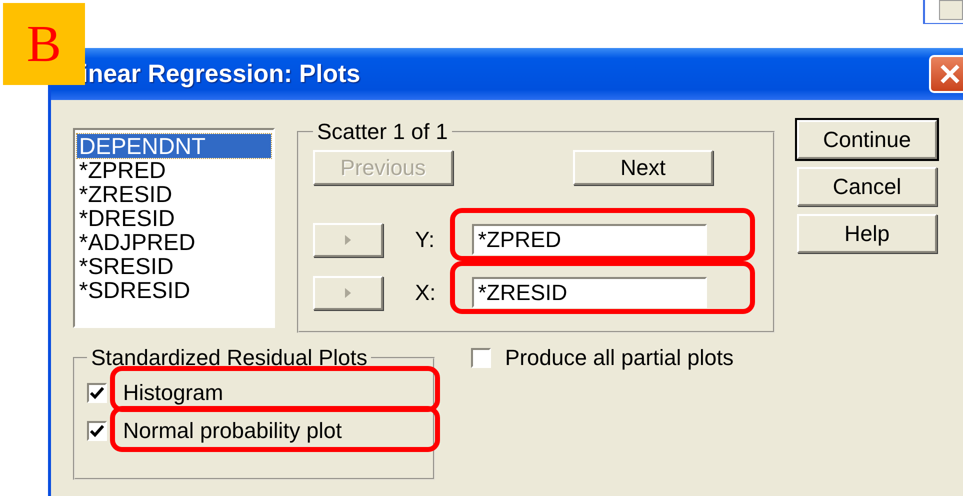 This screenshot has height=496, width=963. Describe the element at coordinates (174, 218) in the screenshot. I see `list-item: *DRESID` at that location.